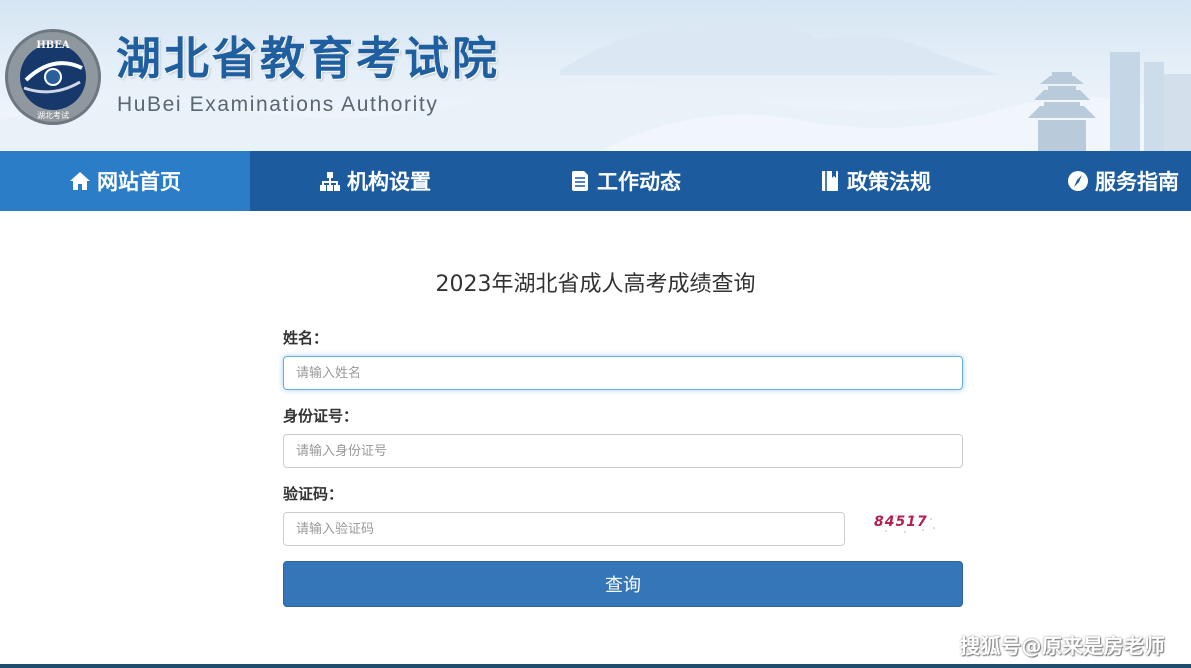 The height and width of the screenshot is (668, 1191). What do you see at coordinates (330, 181) in the screenshot?
I see `org-chart-icon` at bounding box center [330, 181].